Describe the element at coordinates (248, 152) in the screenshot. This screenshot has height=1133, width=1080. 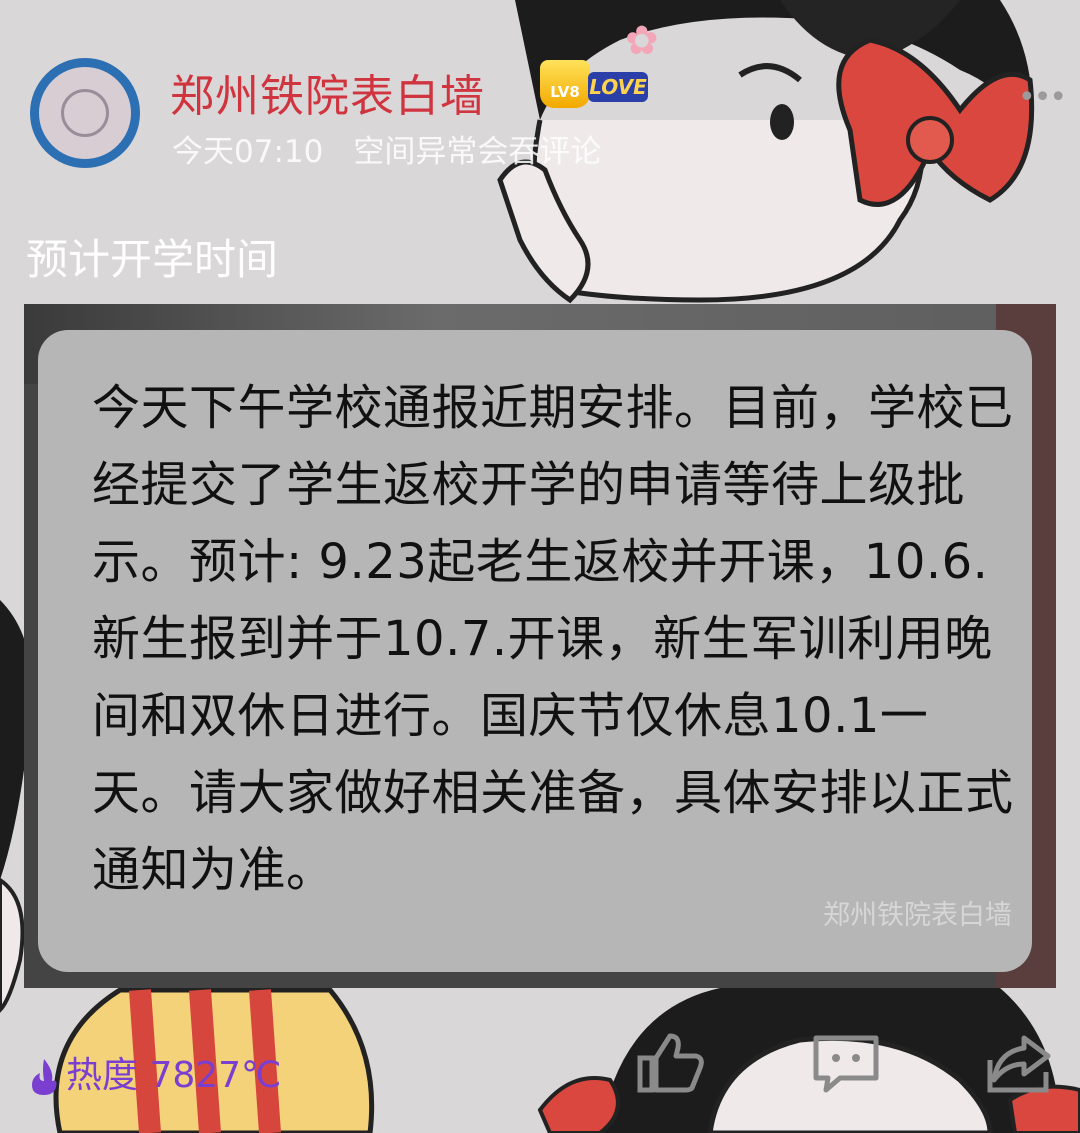
I see `post-time: 今天07:10` at that location.